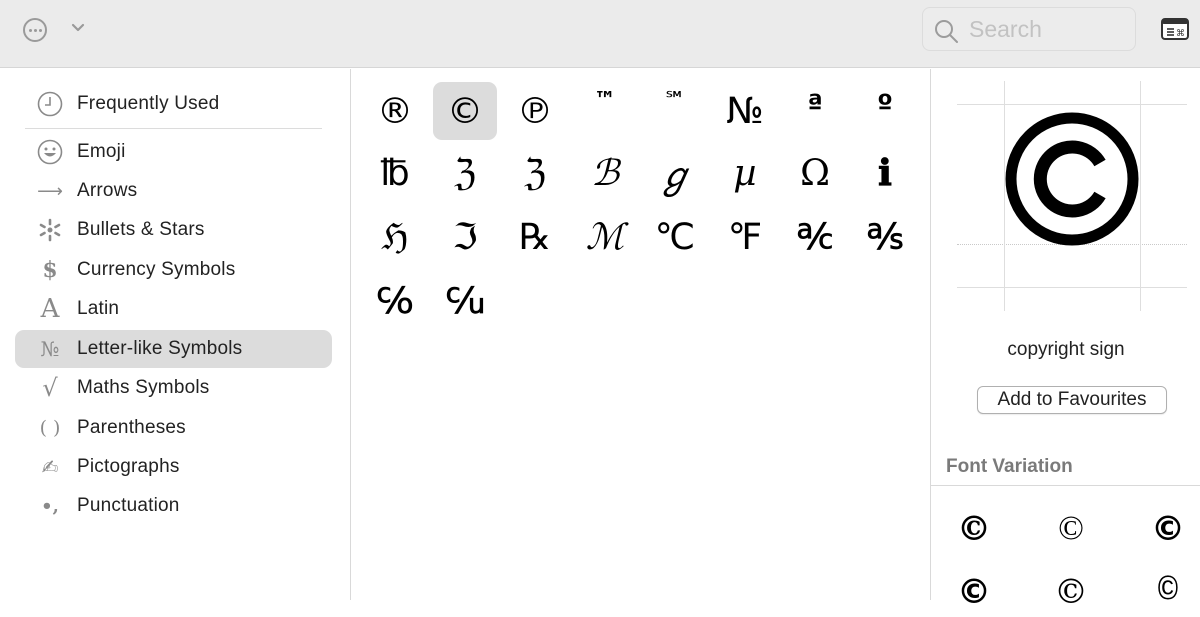 Image resolution: width=1200 pixels, height=617 pixels. I want to click on copyright-glyph, so click(1072, 179).